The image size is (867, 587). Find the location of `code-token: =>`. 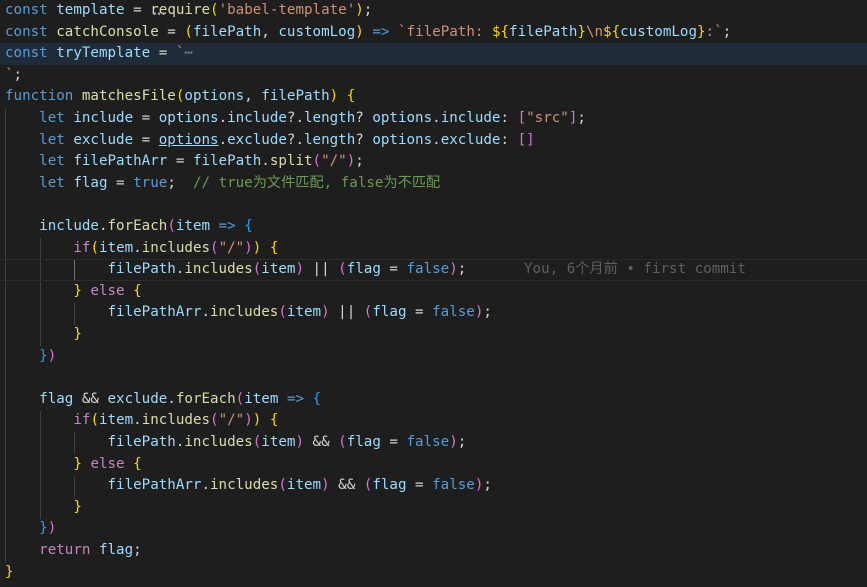

code-token: => is located at coordinates (295, 398).